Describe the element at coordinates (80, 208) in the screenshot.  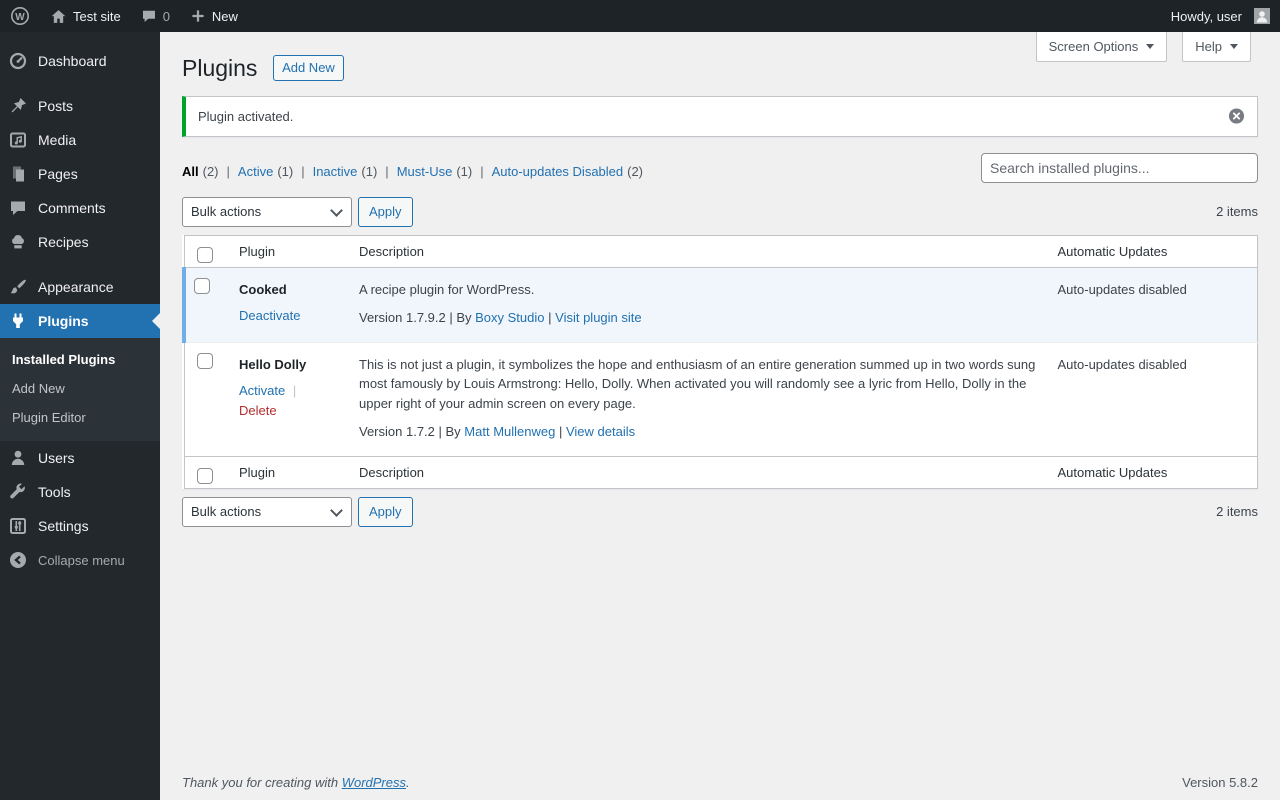
I see `sidebar-item-comments: Comments` at that location.